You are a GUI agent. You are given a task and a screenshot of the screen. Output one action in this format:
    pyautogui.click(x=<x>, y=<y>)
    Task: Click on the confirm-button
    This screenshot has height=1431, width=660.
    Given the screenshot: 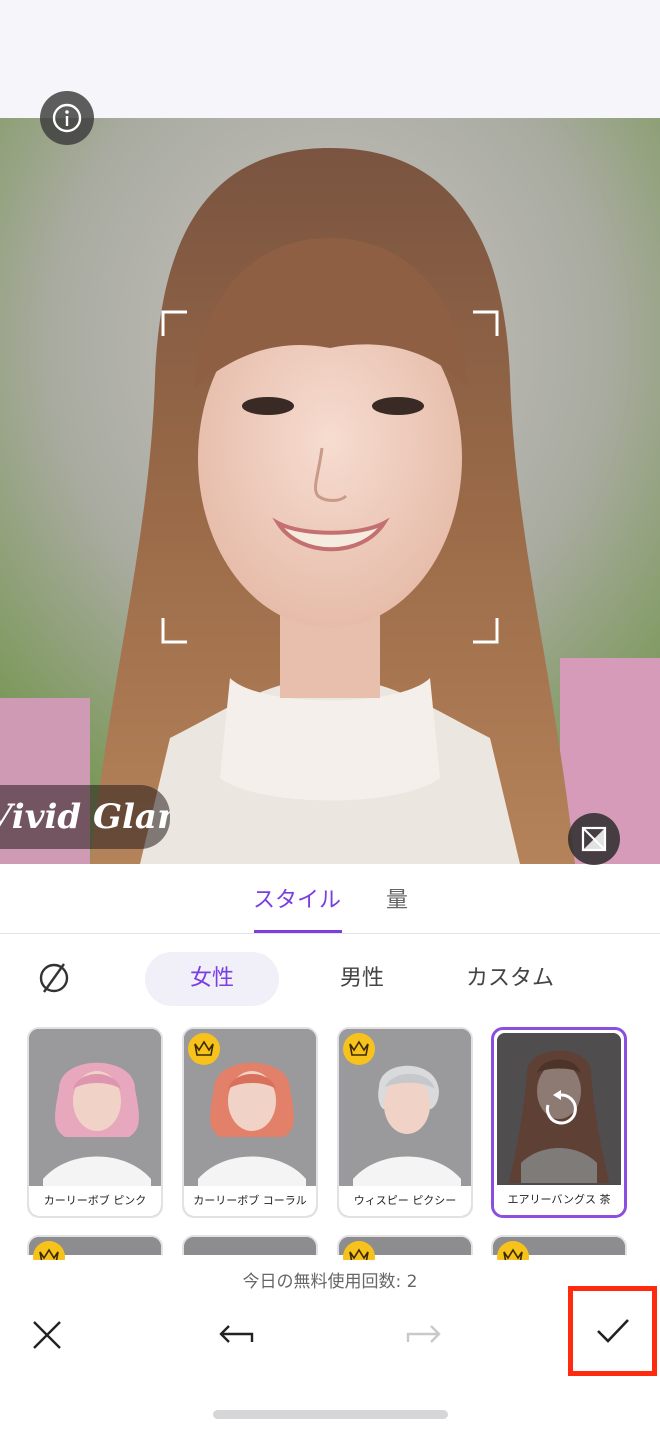 What is the action you would take?
    pyautogui.click(x=612, y=1331)
    